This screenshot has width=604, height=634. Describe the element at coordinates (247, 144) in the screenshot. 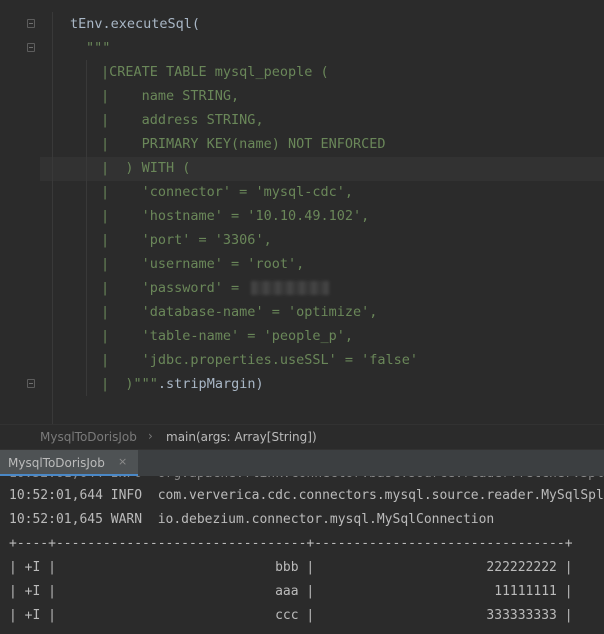

I see `code-text: PRIMARY KEY(name) NOT ENFORCED` at that location.